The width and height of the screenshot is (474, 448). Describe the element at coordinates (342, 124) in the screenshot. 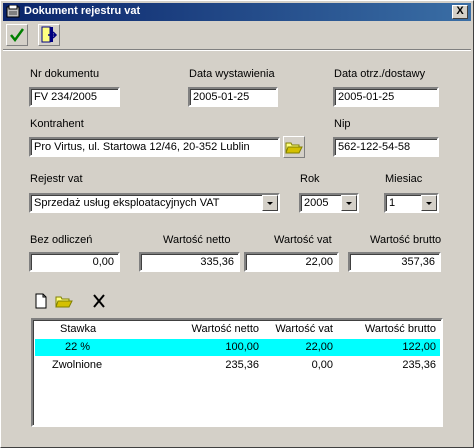

I see `nip-label: Nip` at that location.